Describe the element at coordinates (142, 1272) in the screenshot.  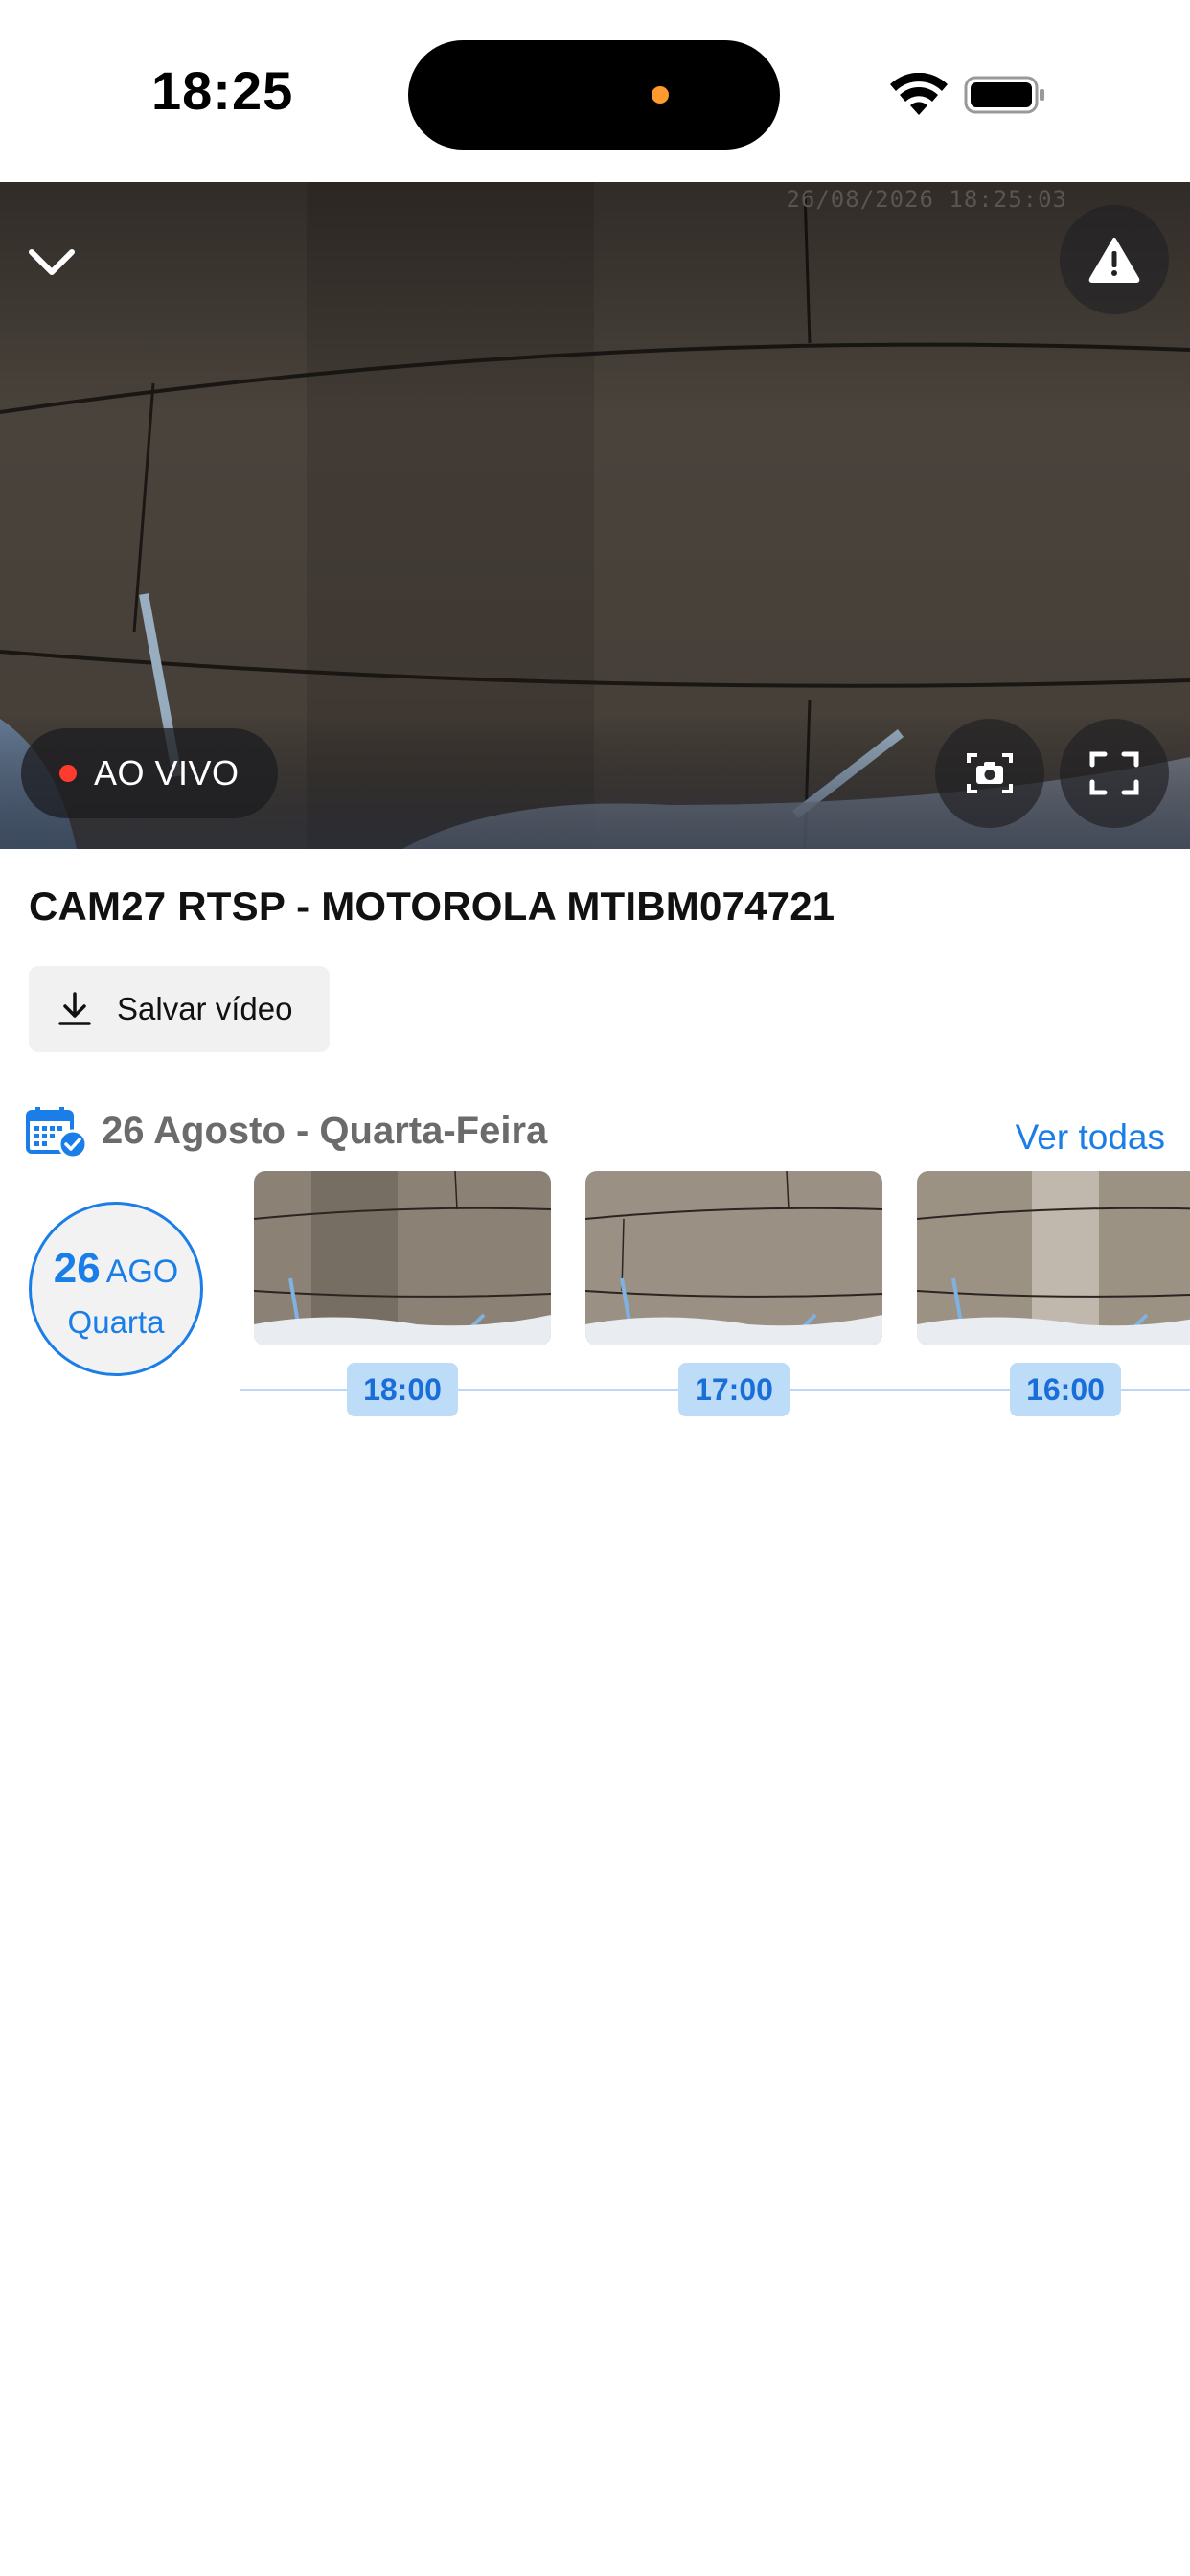
I see `day-month: AGO` at that location.